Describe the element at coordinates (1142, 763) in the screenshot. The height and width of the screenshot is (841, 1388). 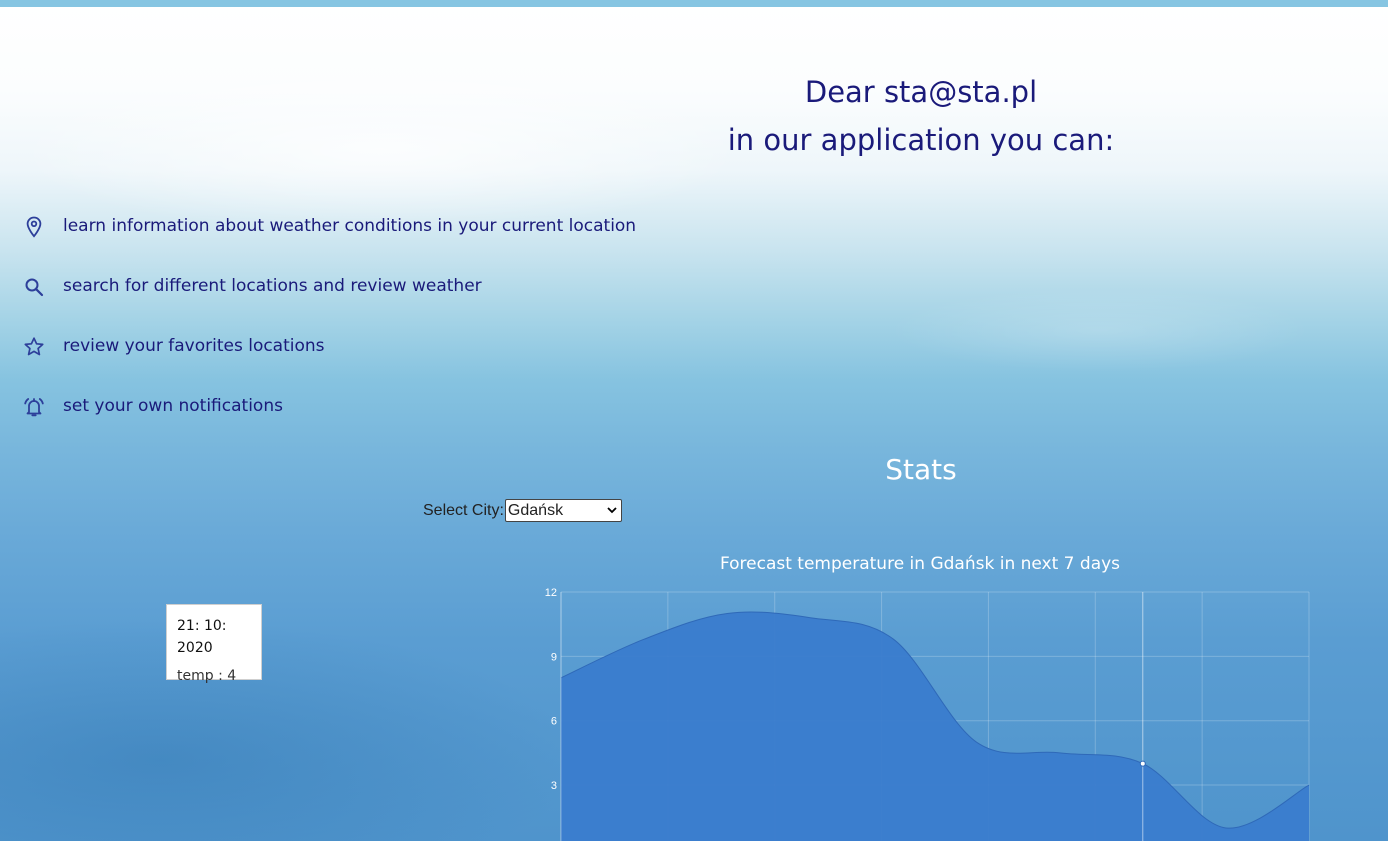
I see `highlighted-point` at that location.